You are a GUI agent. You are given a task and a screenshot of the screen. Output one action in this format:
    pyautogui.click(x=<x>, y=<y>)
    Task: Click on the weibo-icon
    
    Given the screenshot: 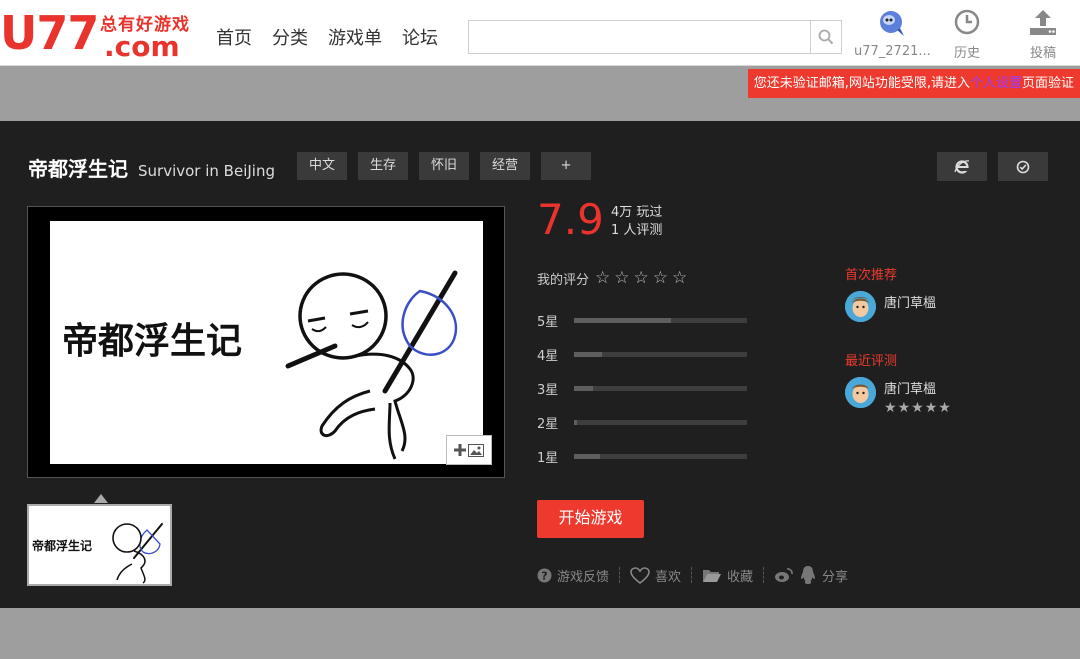 What is the action you would take?
    pyautogui.click(x=784, y=575)
    